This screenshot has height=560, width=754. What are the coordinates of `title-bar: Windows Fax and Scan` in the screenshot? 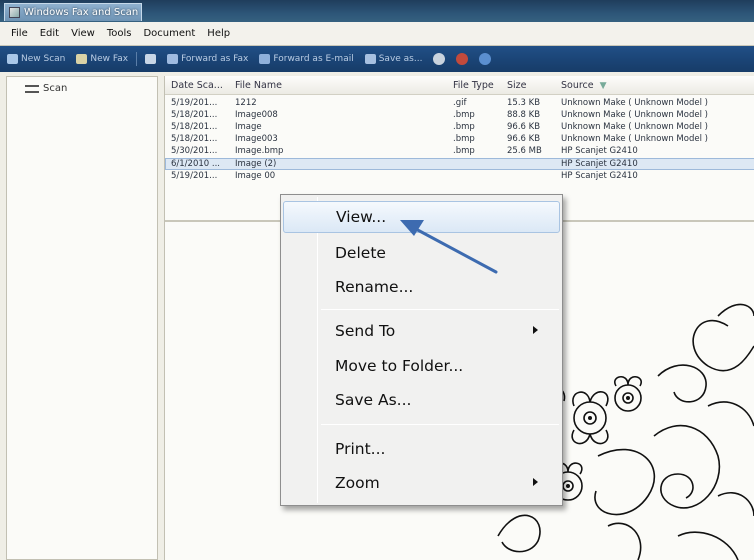 It's located at (377, 11).